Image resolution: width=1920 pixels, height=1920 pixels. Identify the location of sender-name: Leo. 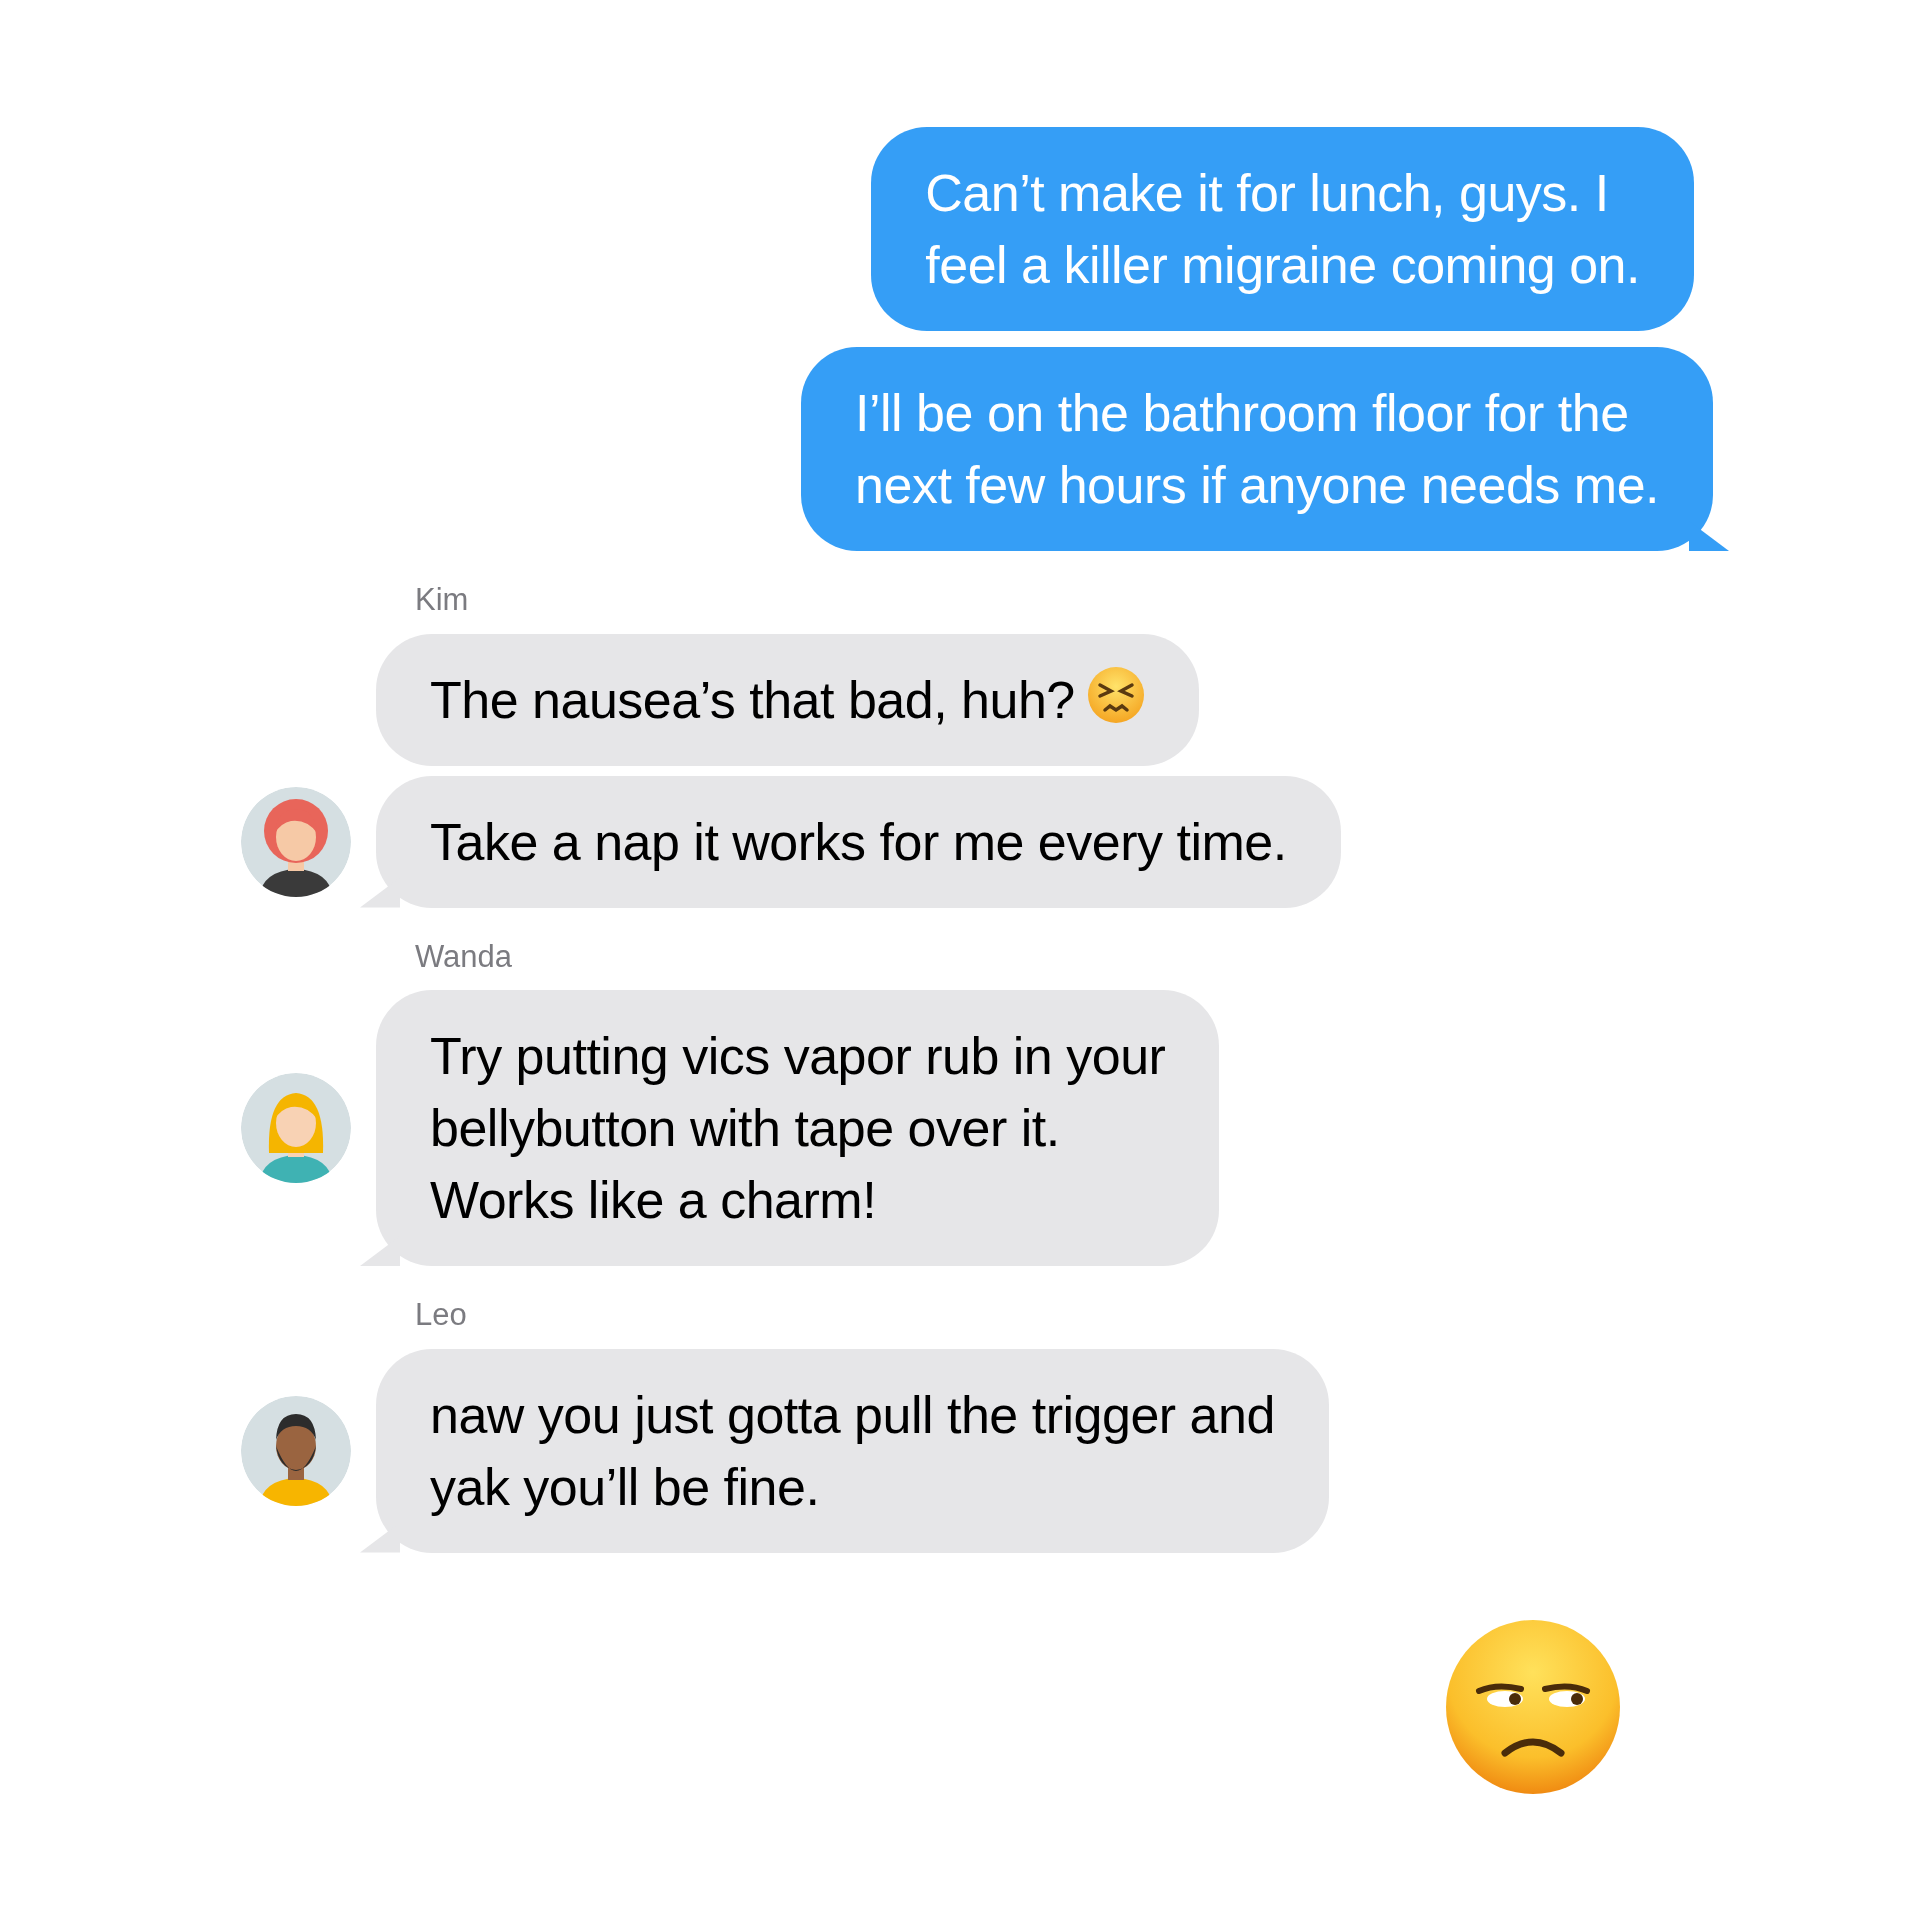
(441, 1315).